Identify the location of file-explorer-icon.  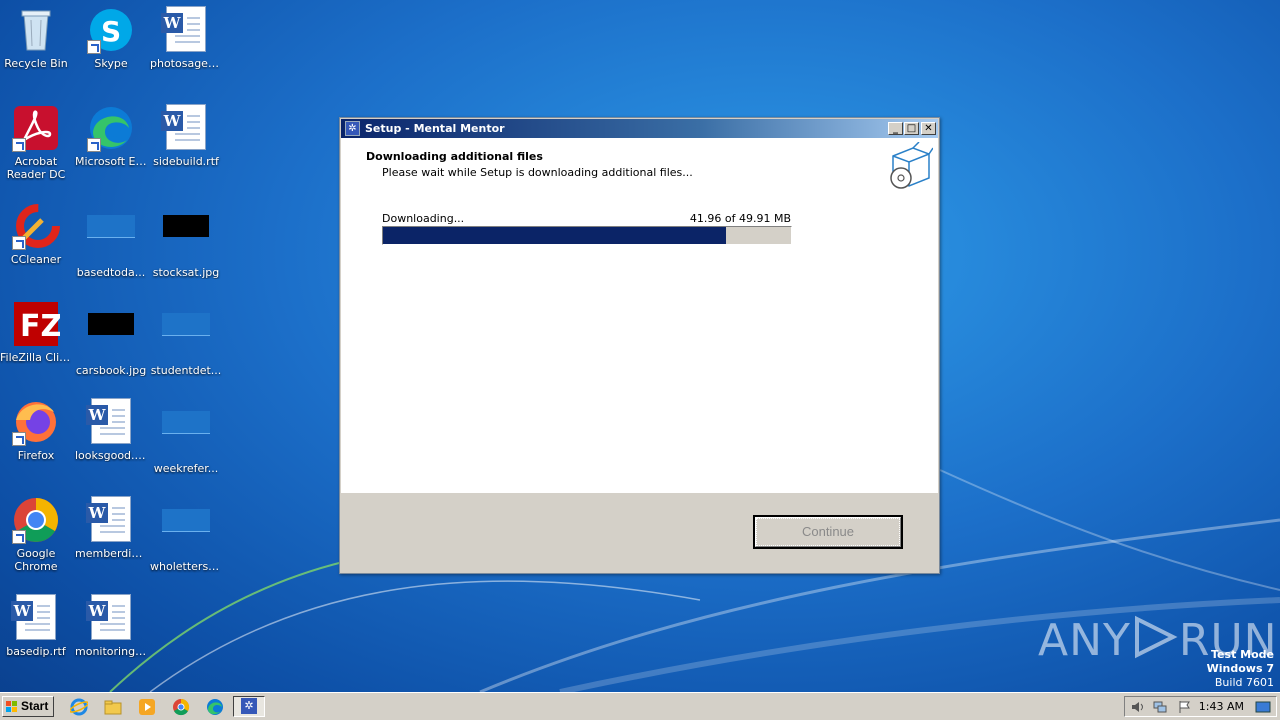
(113, 707).